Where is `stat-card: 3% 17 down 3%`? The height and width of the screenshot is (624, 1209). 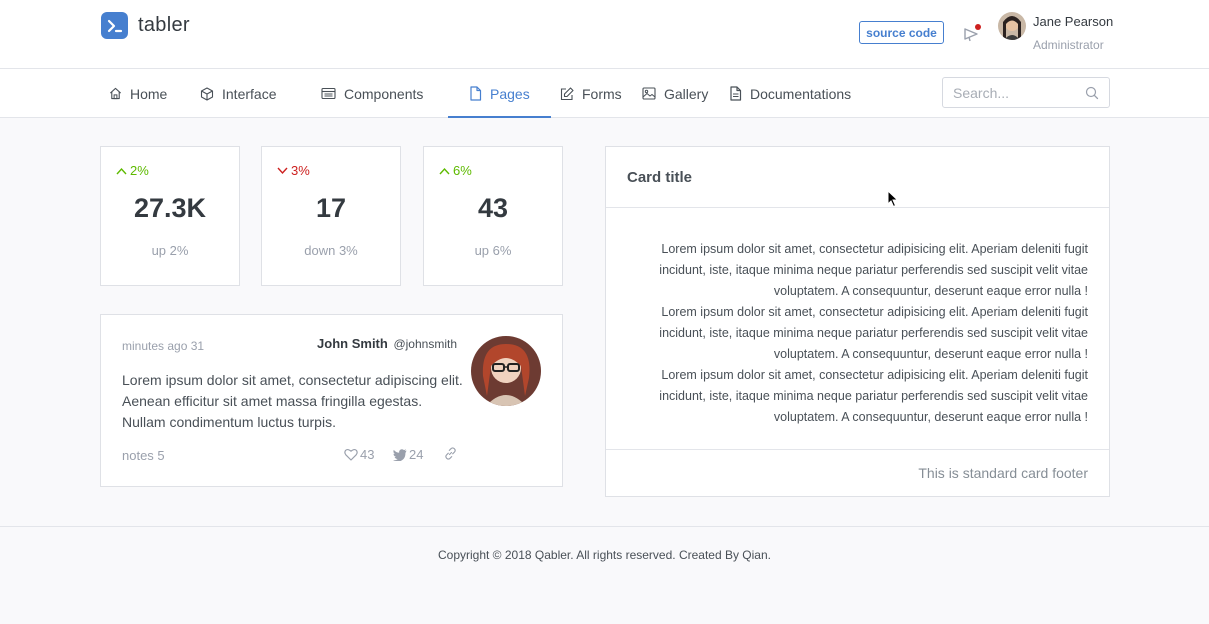 stat-card: 3% 17 down 3% is located at coordinates (331, 216).